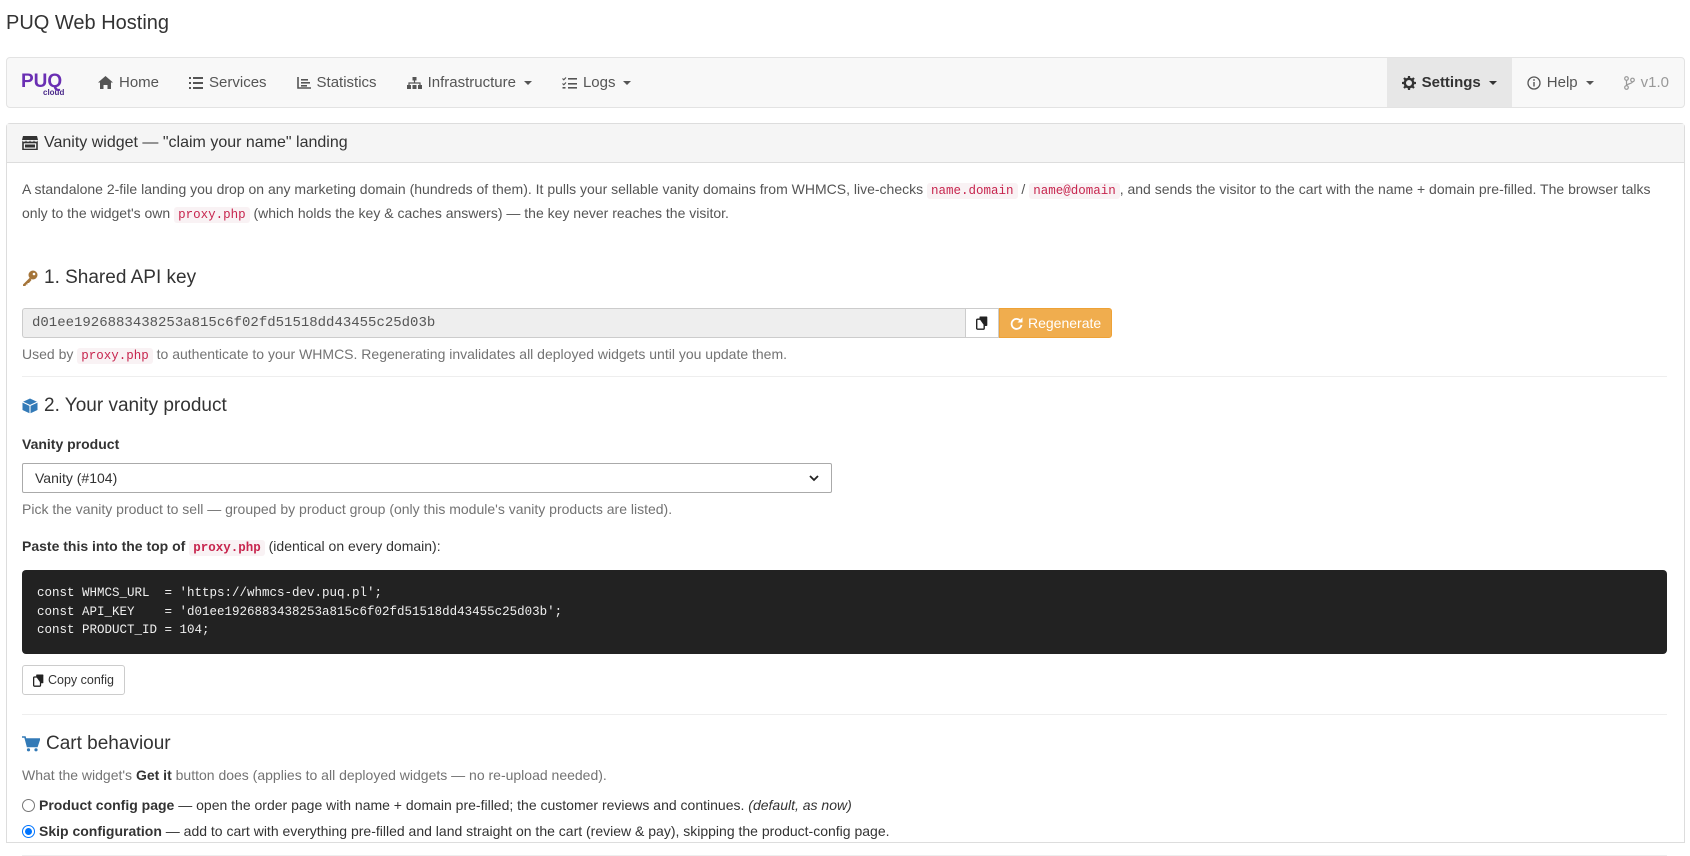  I want to click on tasks-icon, so click(569, 82).